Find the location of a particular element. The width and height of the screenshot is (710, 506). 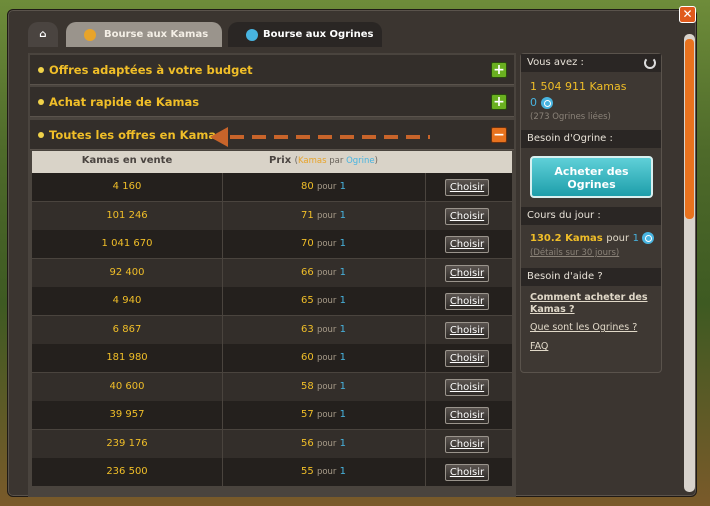

price-cell: 80 pour 1 is located at coordinates (323, 186).